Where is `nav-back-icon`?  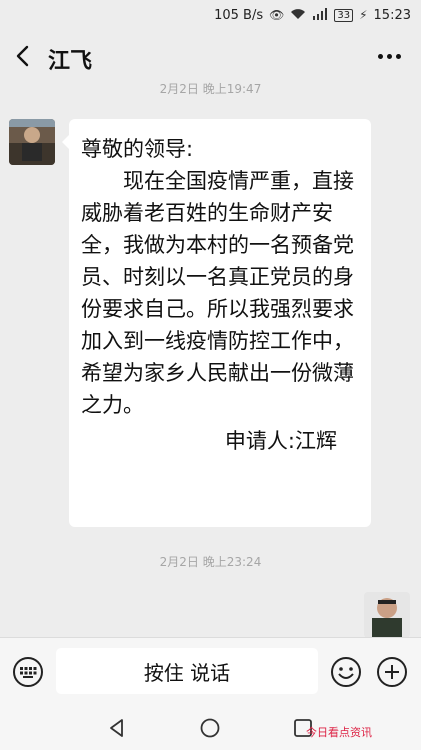
nav-back-icon is located at coordinates (117, 728).